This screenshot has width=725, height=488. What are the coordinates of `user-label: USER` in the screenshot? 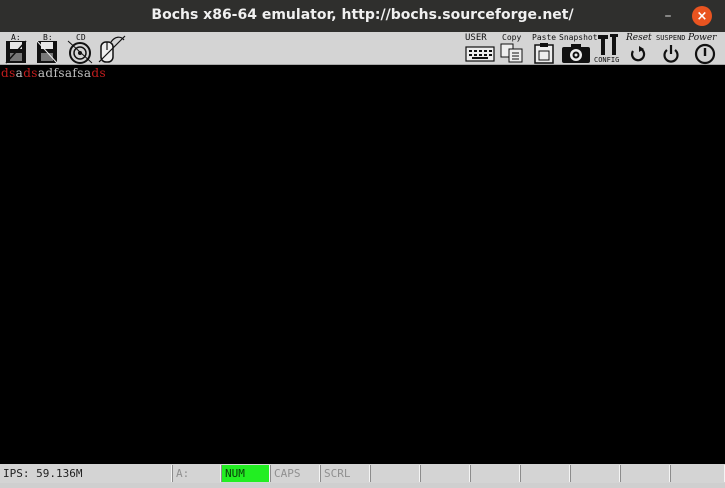 It's located at (476, 38).